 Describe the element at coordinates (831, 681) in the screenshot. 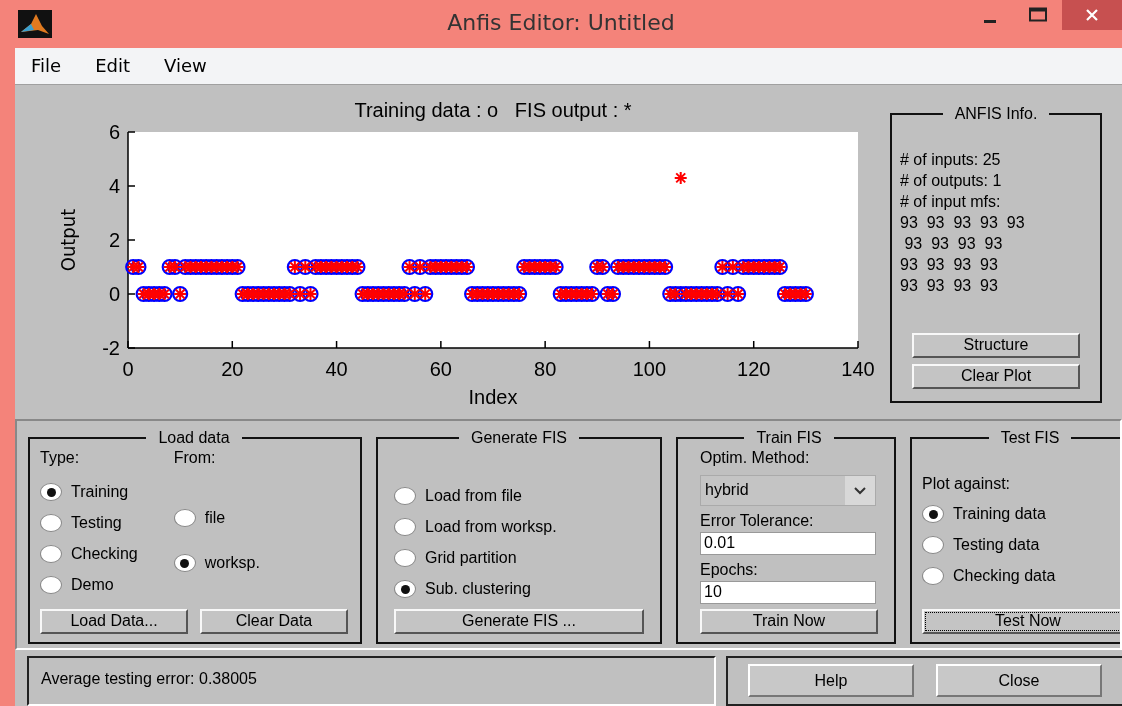

I see `dialog-button: Help` at that location.